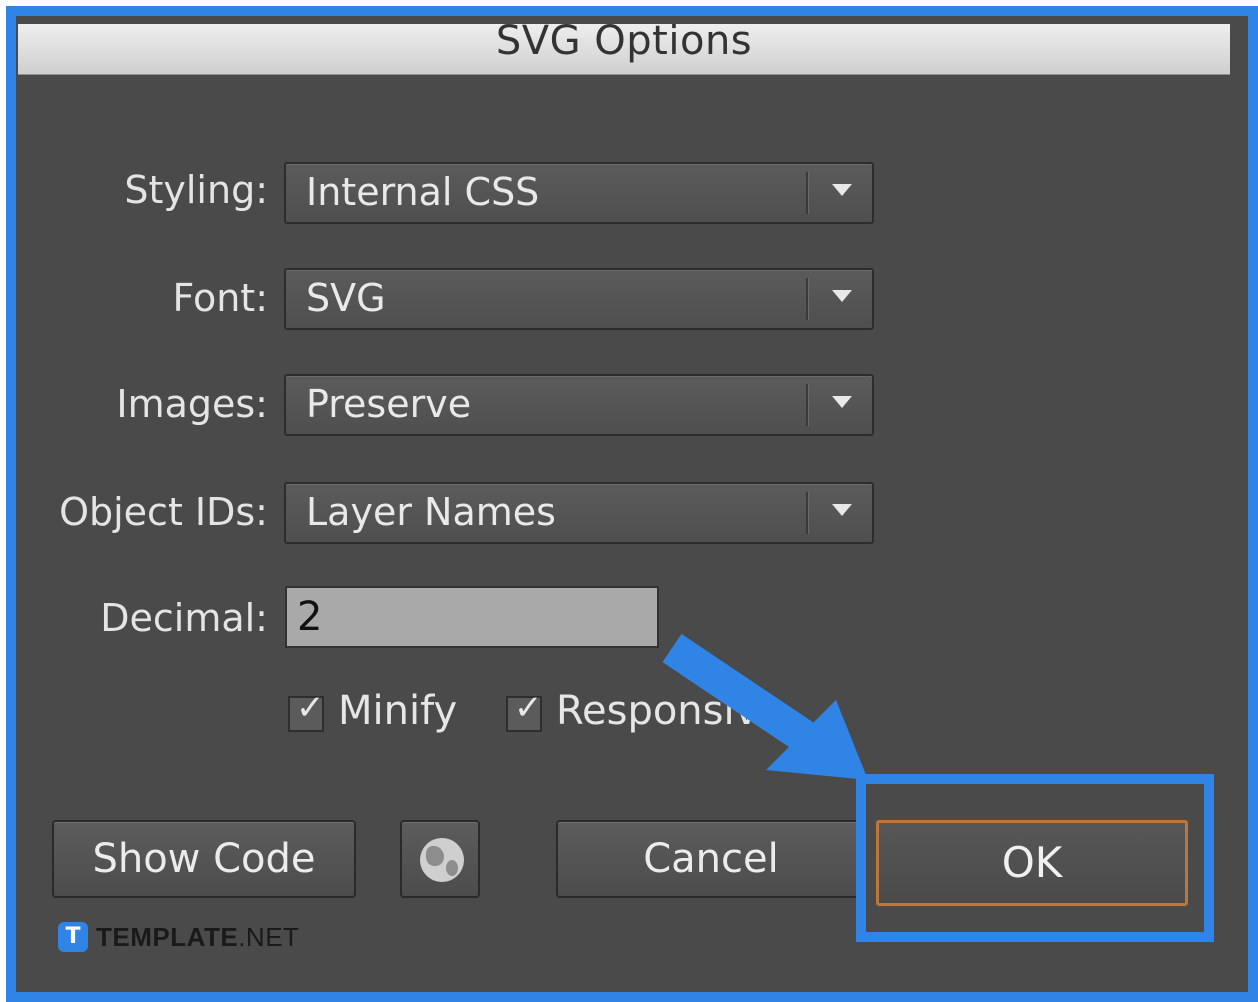  Describe the element at coordinates (73, 937) in the screenshot. I see `template-logo-icon: T` at that location.